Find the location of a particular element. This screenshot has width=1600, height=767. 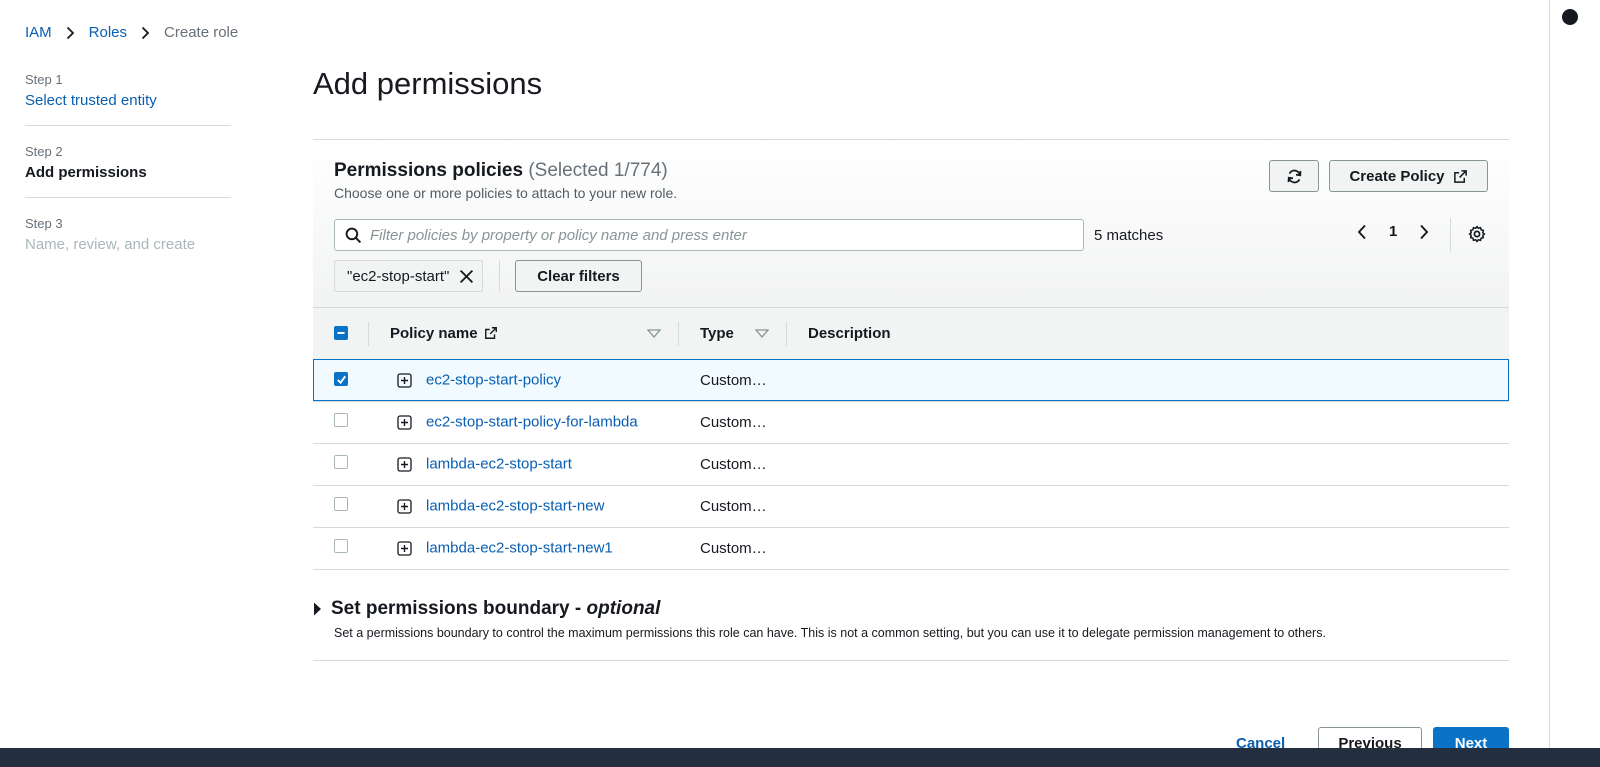

matches-count: 5 matches is located at coordinates (1129, 235).